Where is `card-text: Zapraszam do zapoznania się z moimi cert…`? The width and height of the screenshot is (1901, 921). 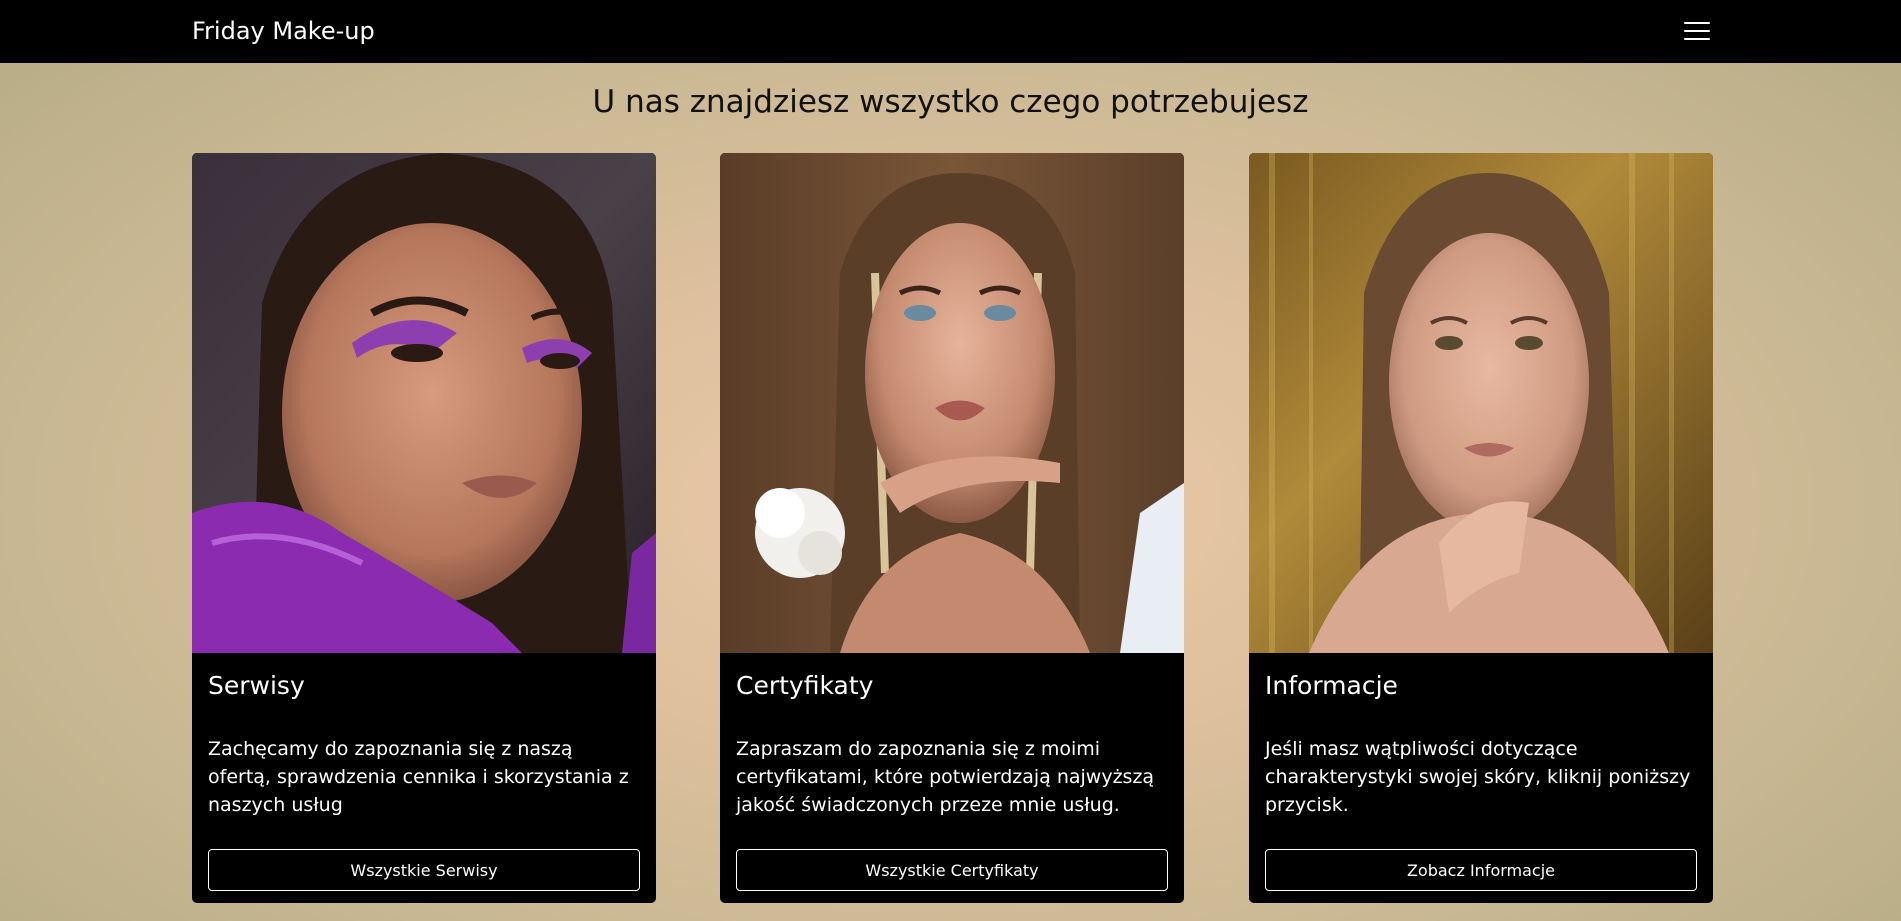
card-text: Zapraszam do zapoznania się z moimi cert… is located at coordinates (945, 777).